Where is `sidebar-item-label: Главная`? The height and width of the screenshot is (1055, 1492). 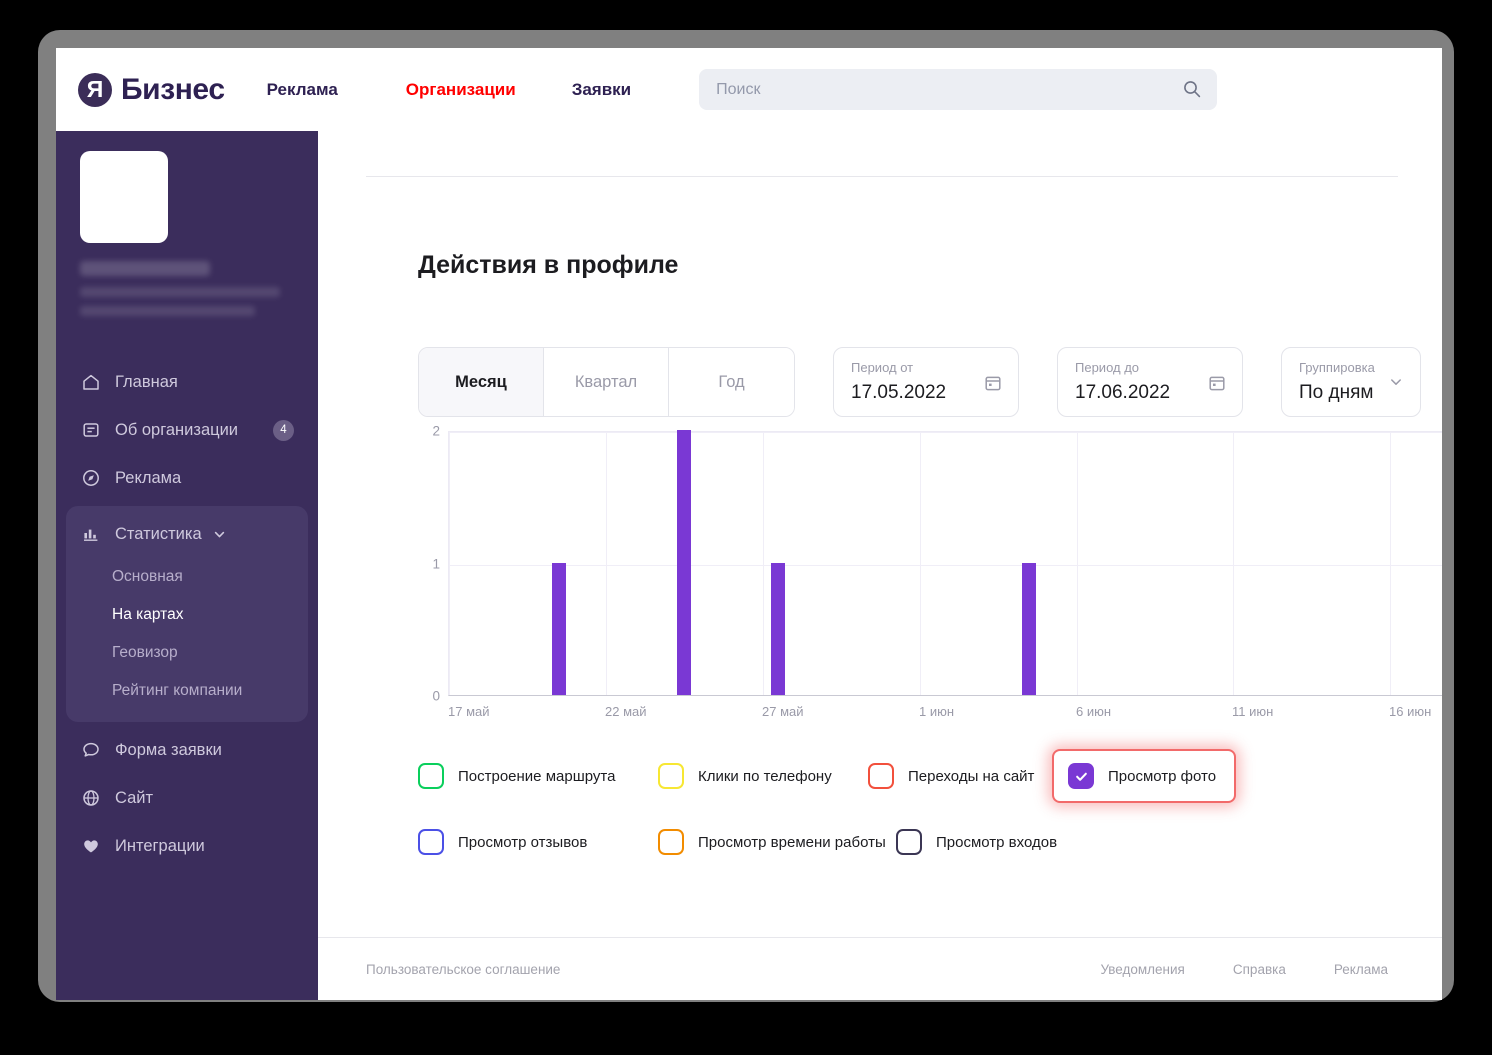 sidebar-item-label: Главная is located at coordinates (146, 381).